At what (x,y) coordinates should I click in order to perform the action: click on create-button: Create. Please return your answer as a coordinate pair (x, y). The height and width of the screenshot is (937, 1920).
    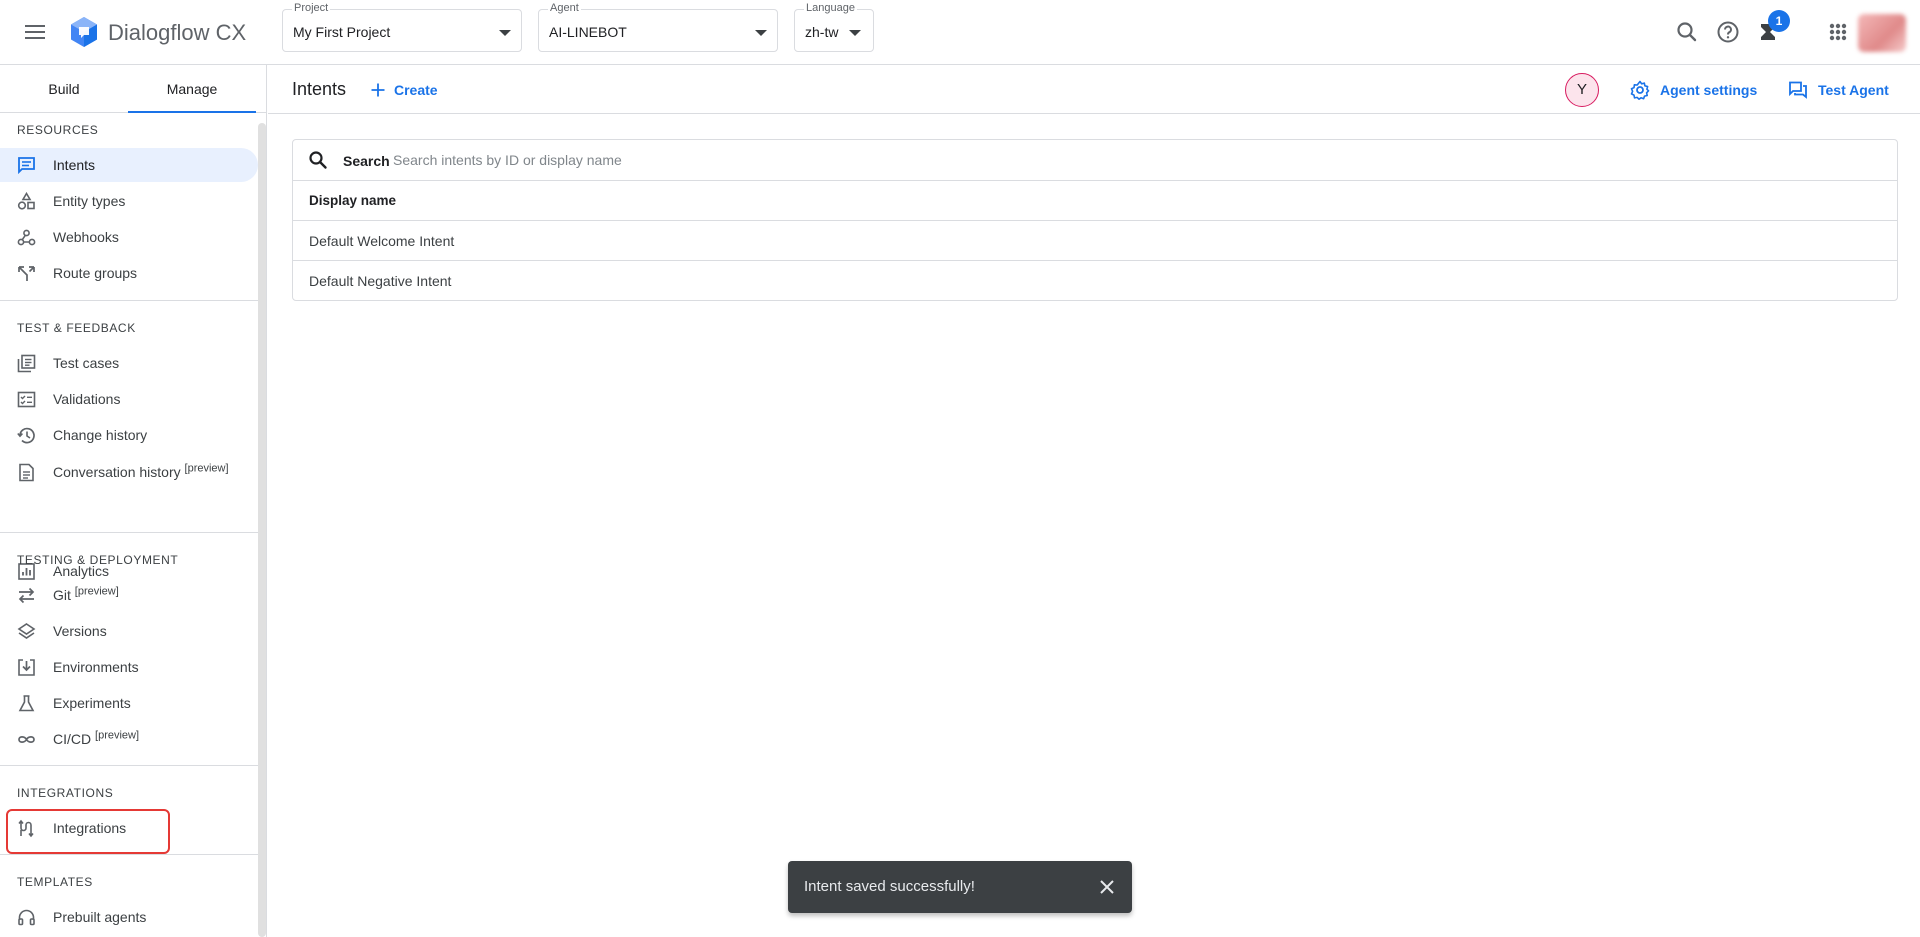
    Looking at the image, I should click on (404, 90).